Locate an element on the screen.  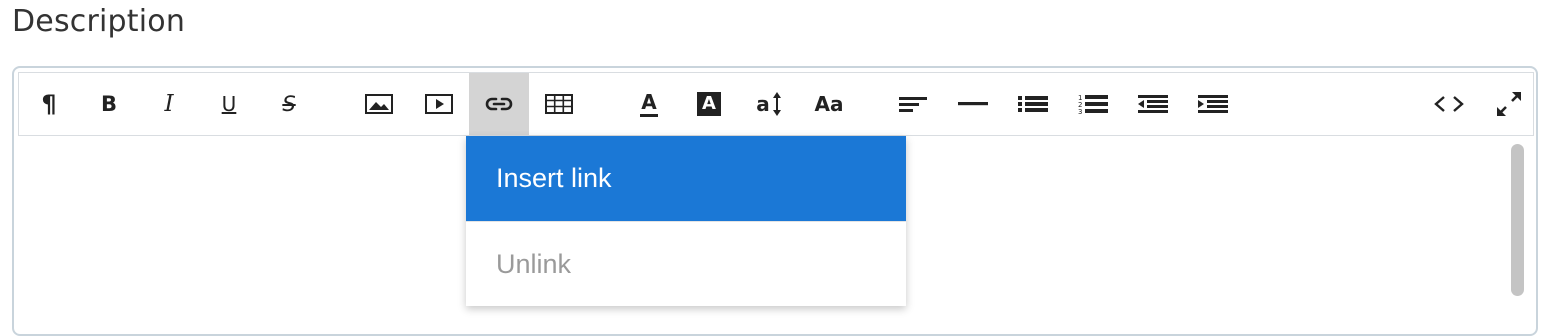
strikethrough-button: S is located at coordinates (289, 104).